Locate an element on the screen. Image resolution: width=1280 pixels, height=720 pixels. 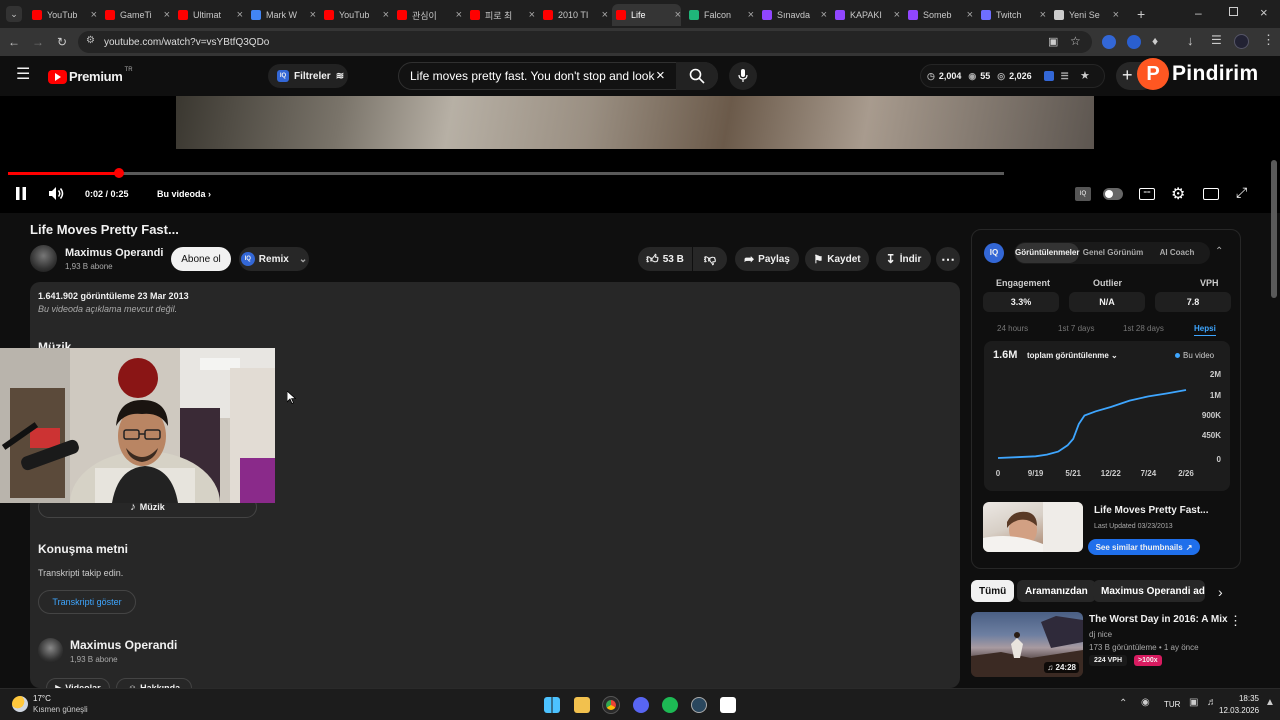
filters-button: IQ Filtreler ≋ is located at coordinates (308, 76).